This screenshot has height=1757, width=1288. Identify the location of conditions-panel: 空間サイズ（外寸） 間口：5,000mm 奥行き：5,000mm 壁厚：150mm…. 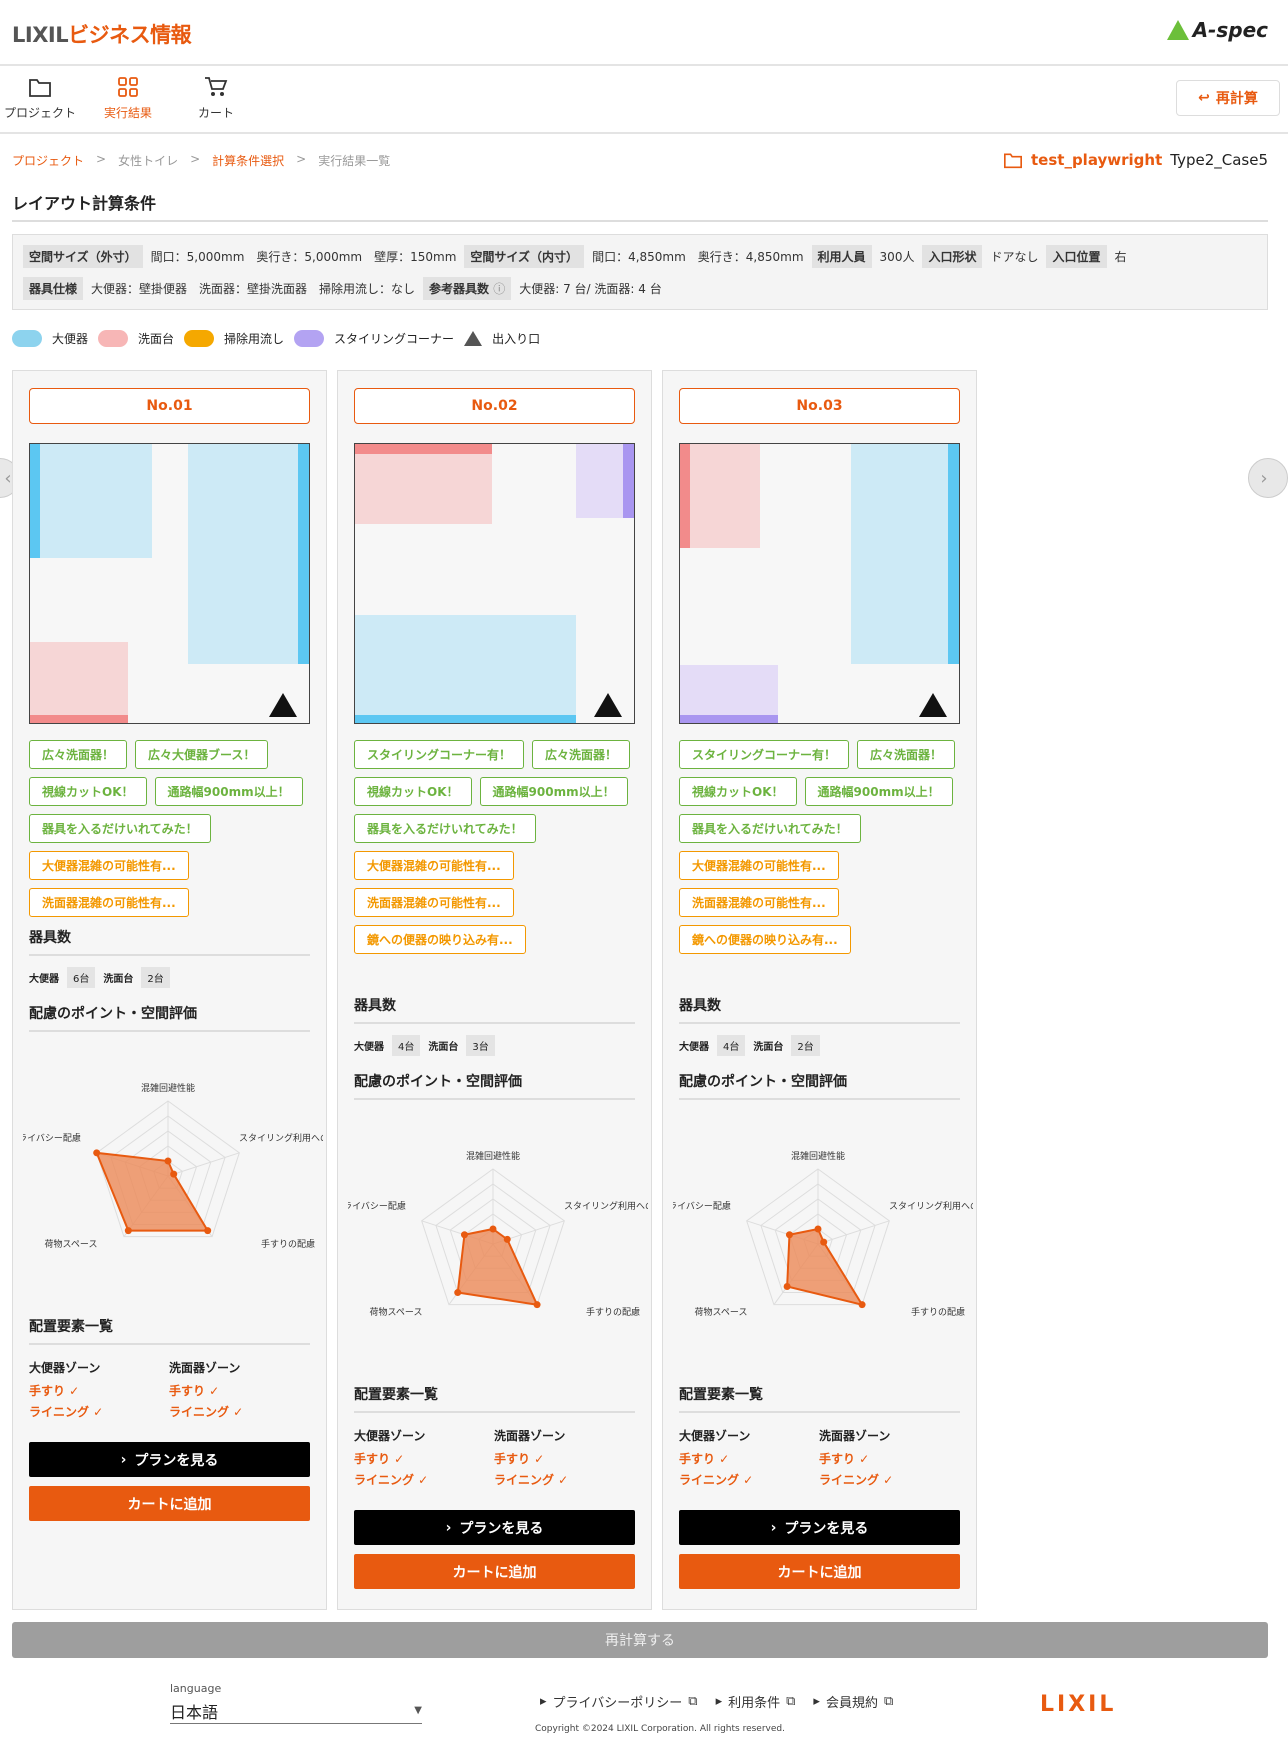
(640, 272).